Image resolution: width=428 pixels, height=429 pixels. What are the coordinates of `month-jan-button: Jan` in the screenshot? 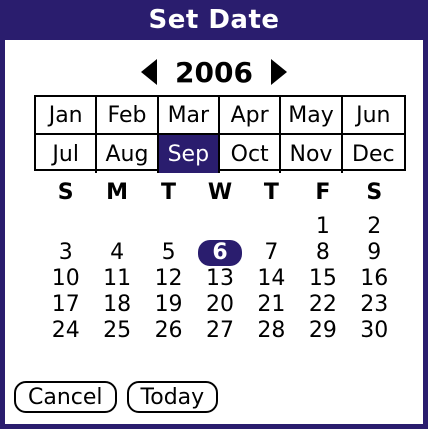 It's located at (67, 116).